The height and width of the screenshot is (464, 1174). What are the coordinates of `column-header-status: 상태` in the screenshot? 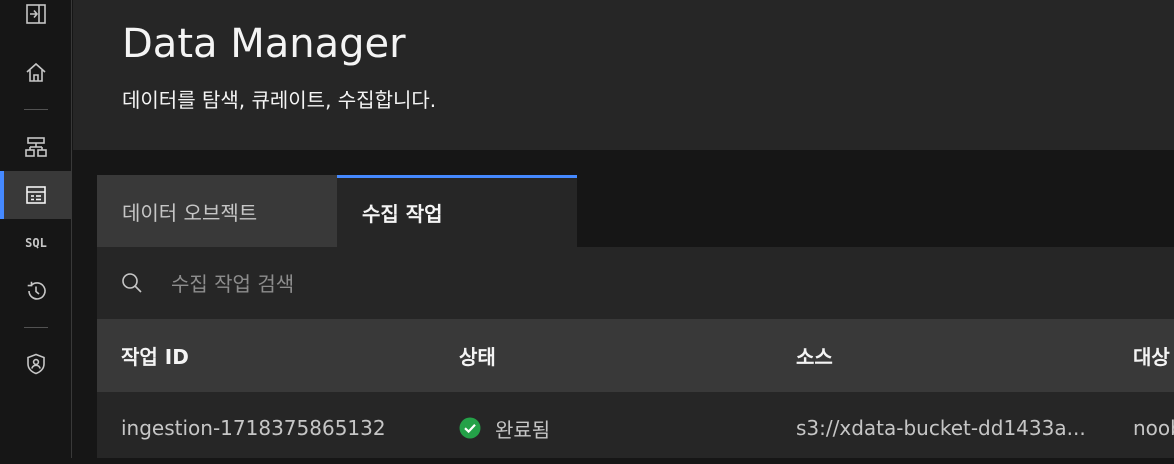 It's located at (477, 355).